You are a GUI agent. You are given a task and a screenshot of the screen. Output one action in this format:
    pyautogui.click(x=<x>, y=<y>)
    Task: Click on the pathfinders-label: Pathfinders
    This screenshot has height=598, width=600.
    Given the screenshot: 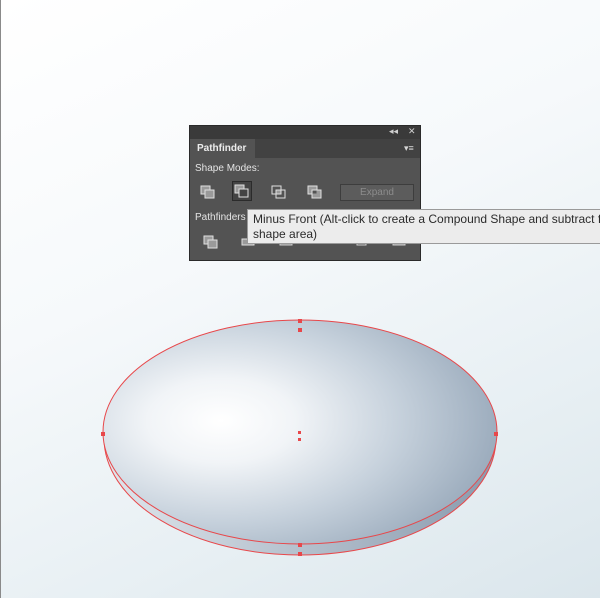 What is the action you would take?
    pyautogui.click(x=220, y=217)
    